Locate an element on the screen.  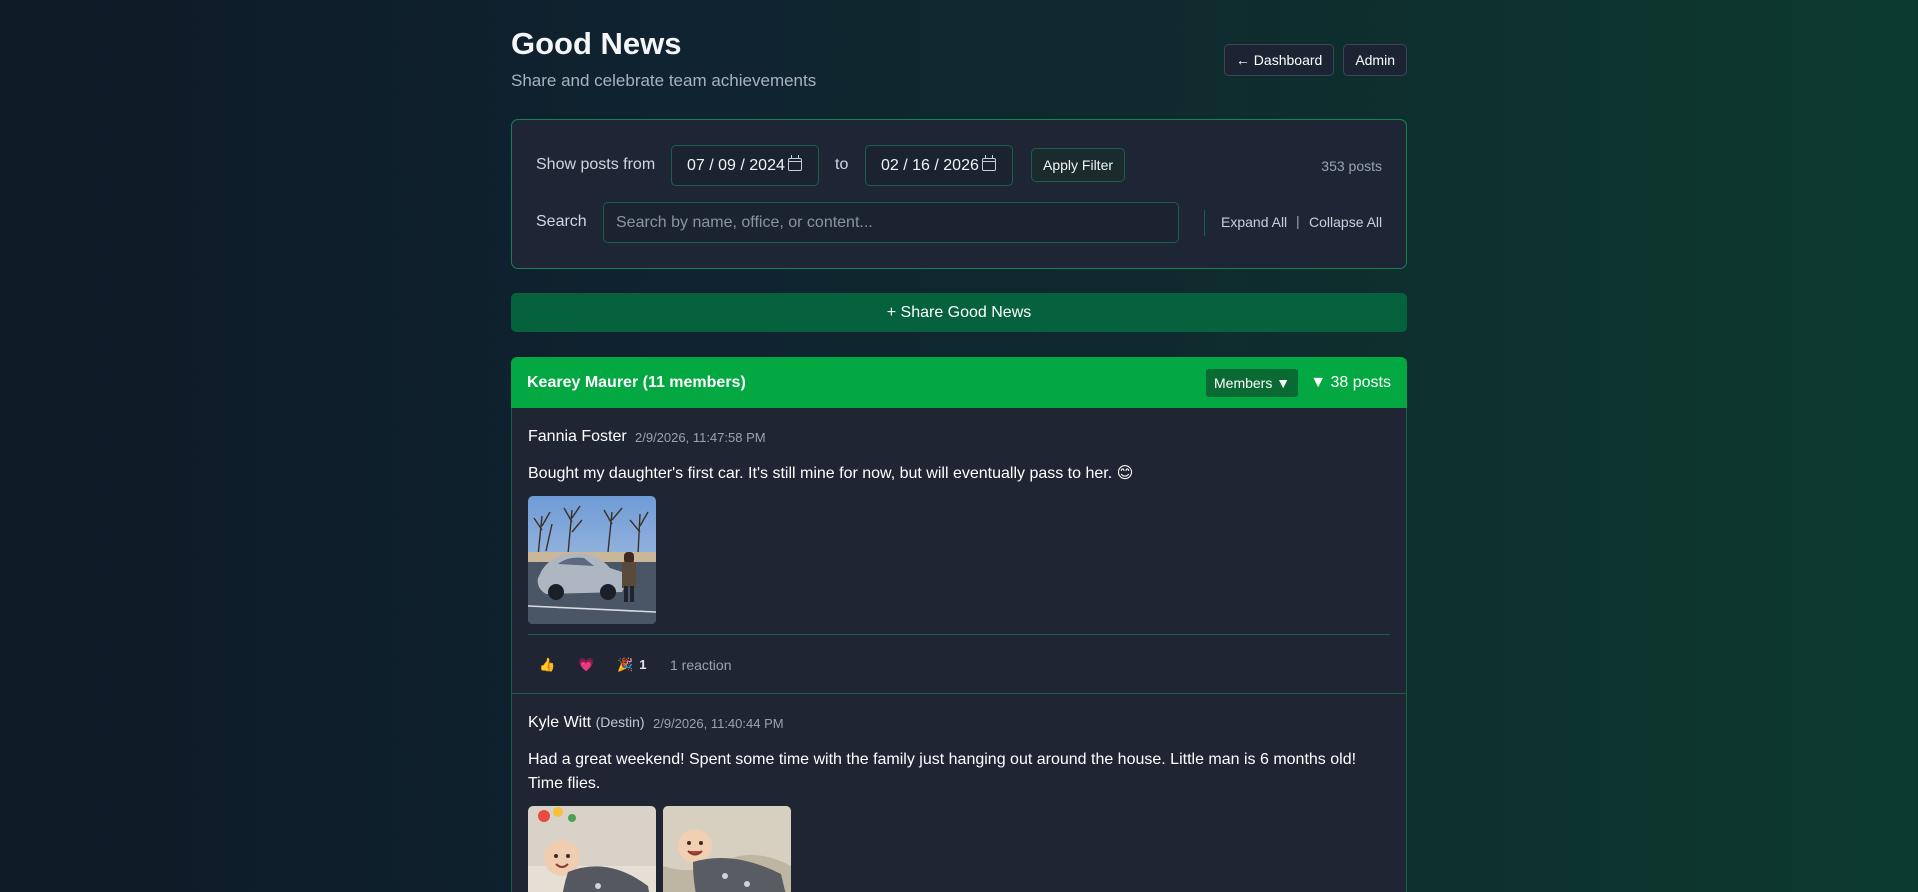
header-actions: ← Dashboard Admin is located at coordinates (1315, 60).